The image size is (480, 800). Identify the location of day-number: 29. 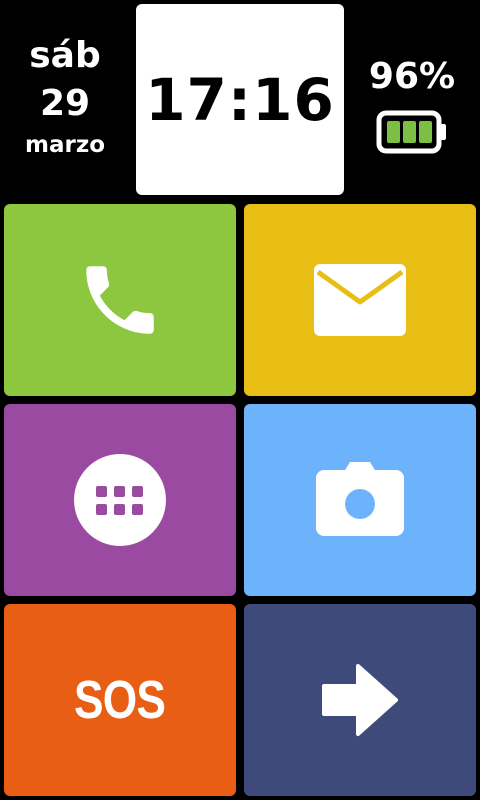
(65, 103).